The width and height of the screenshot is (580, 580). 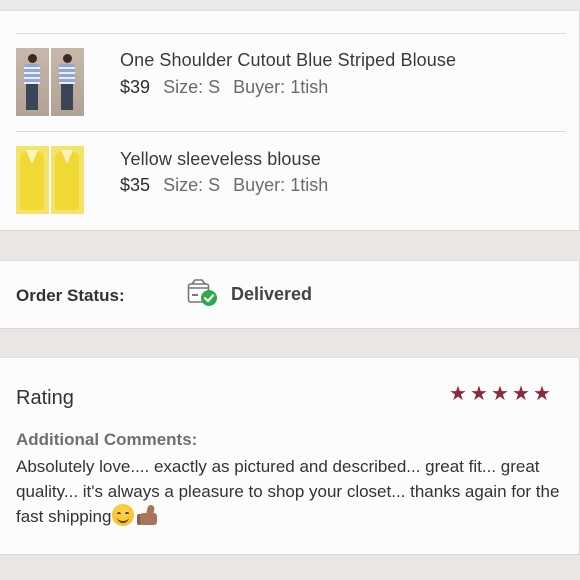 I want to click on item-title: Yellow sleeveless blouse, so click(x=220, y=159).